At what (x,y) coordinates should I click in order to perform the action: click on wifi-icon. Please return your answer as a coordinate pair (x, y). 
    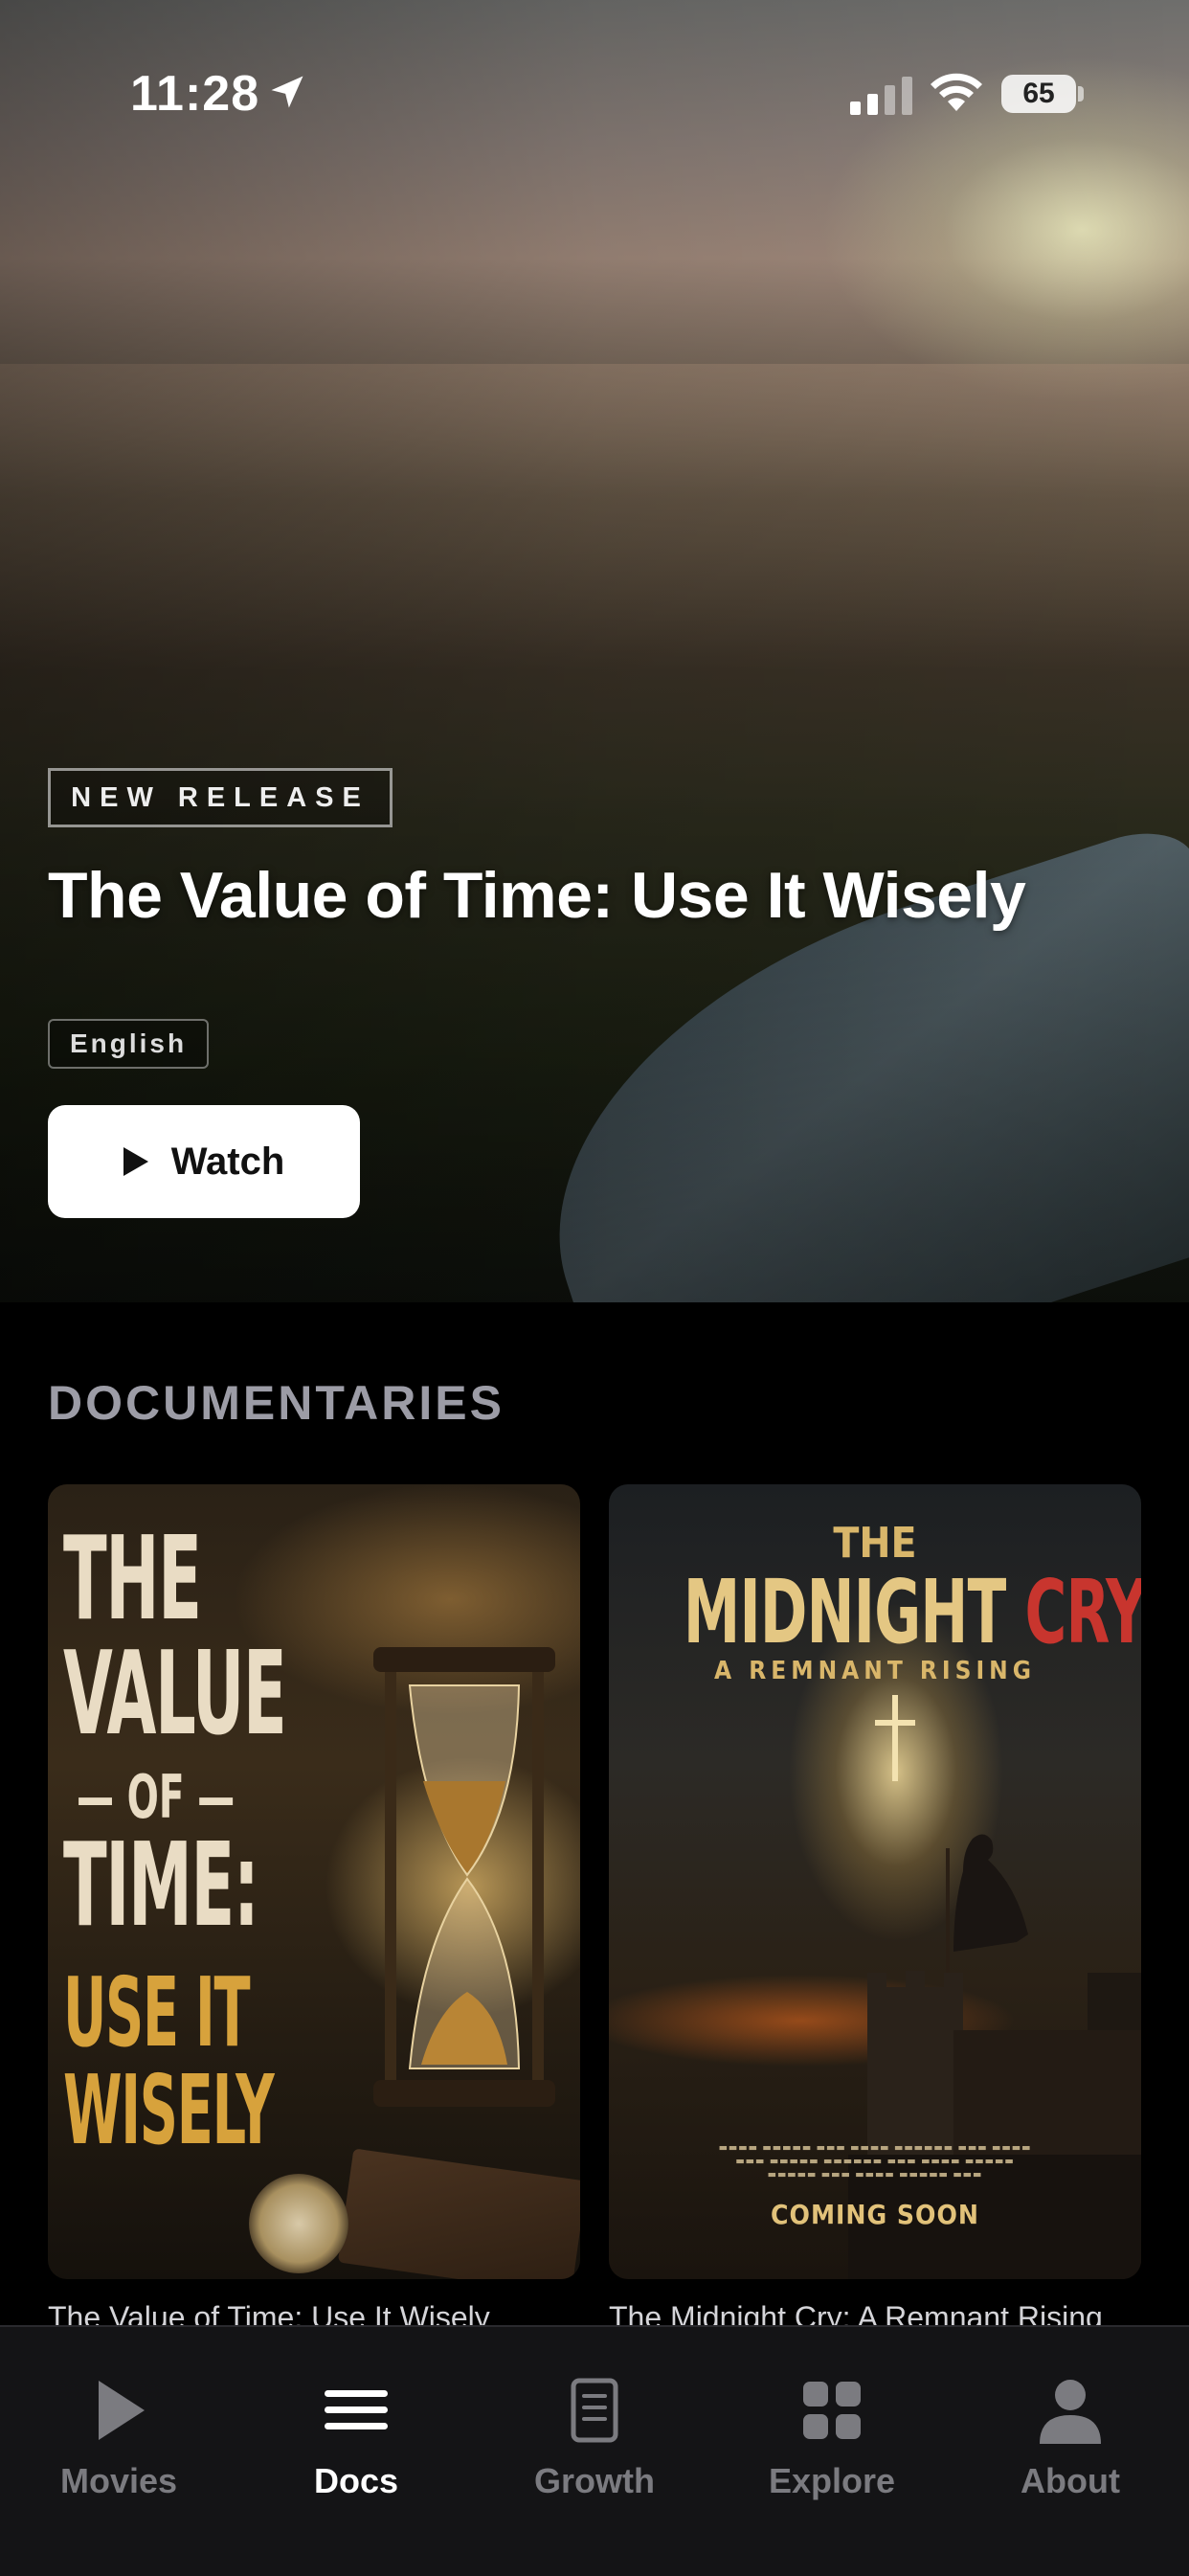
    Looking at the image, I should click on (956, 92).